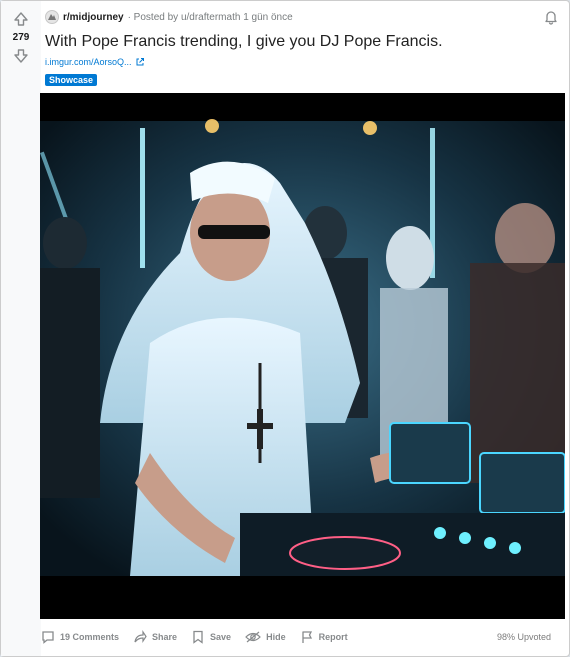 The height and width of the screenshot is (657, 570). What do you see at coordinates (93, 17) in the screenshot?
I see `subreddit-link: r/midjourney` at bounding box center [93, 17].